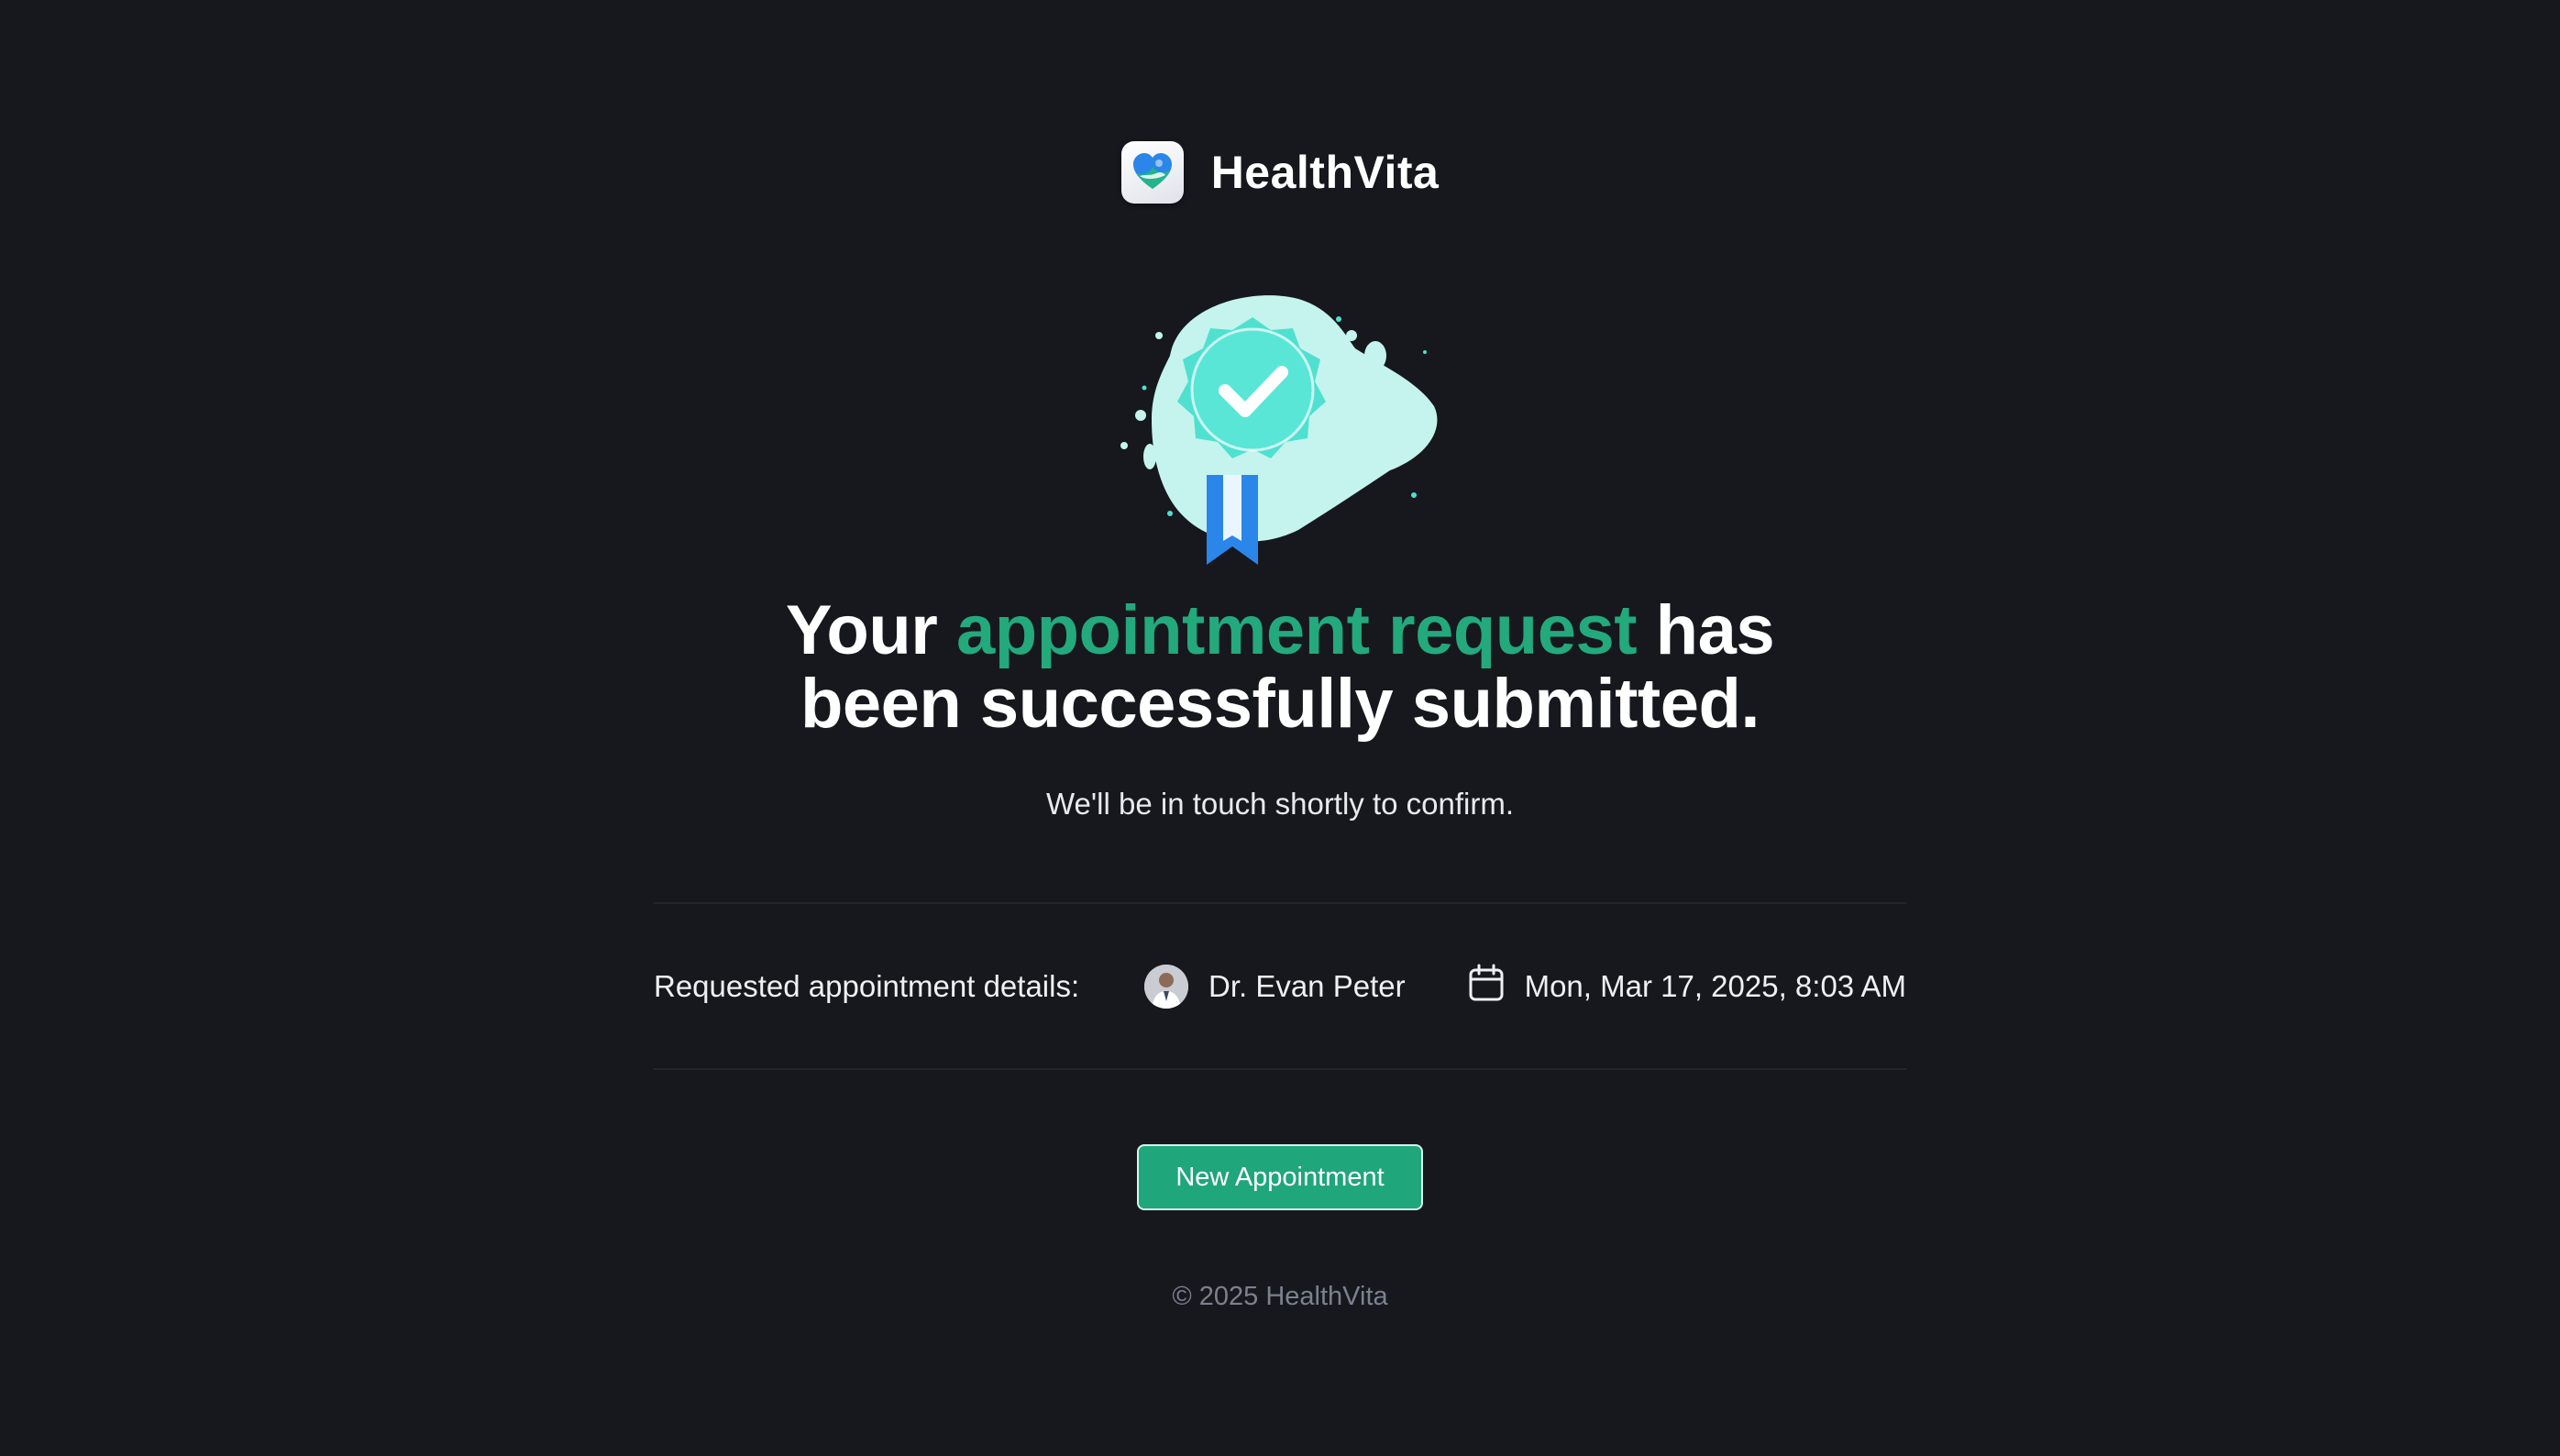  I want to click on doctor-avatar, so click(1165, 987).